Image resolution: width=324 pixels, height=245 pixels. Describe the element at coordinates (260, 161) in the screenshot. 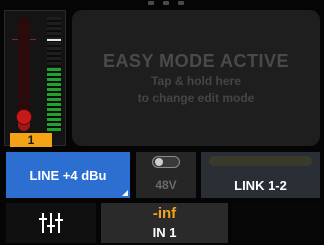

I see `link-indicator` at that location.